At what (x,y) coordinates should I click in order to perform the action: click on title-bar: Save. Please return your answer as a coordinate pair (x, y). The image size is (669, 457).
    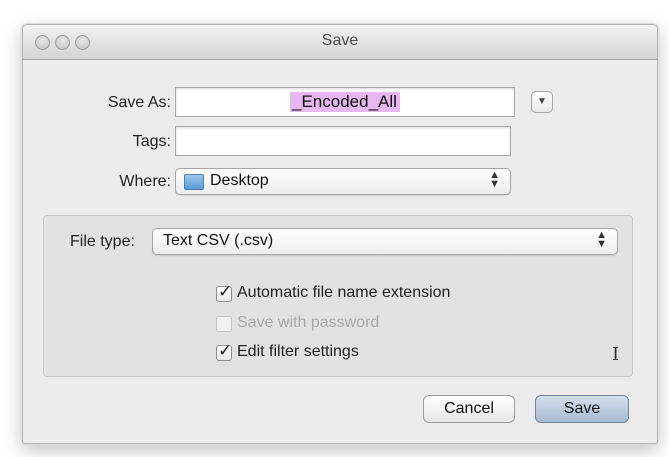
    Looking at the image, I should click on (340, 42).